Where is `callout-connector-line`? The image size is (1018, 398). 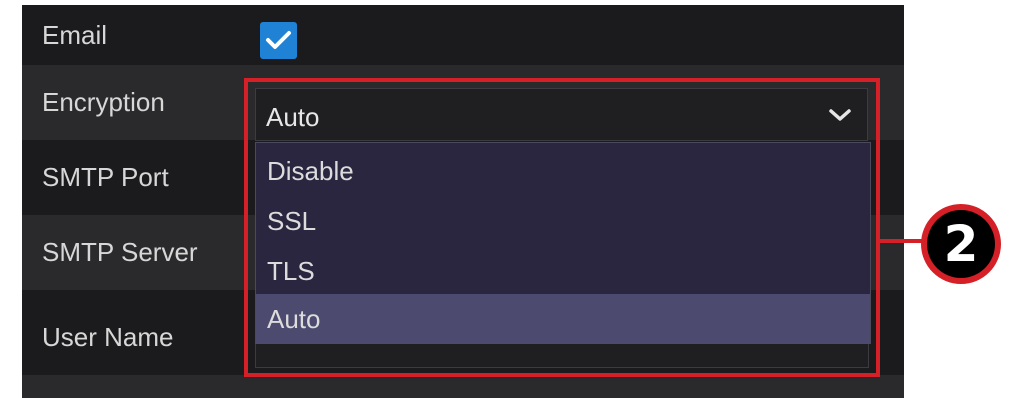
callout-connector-line is located at coordinates (902, 241).